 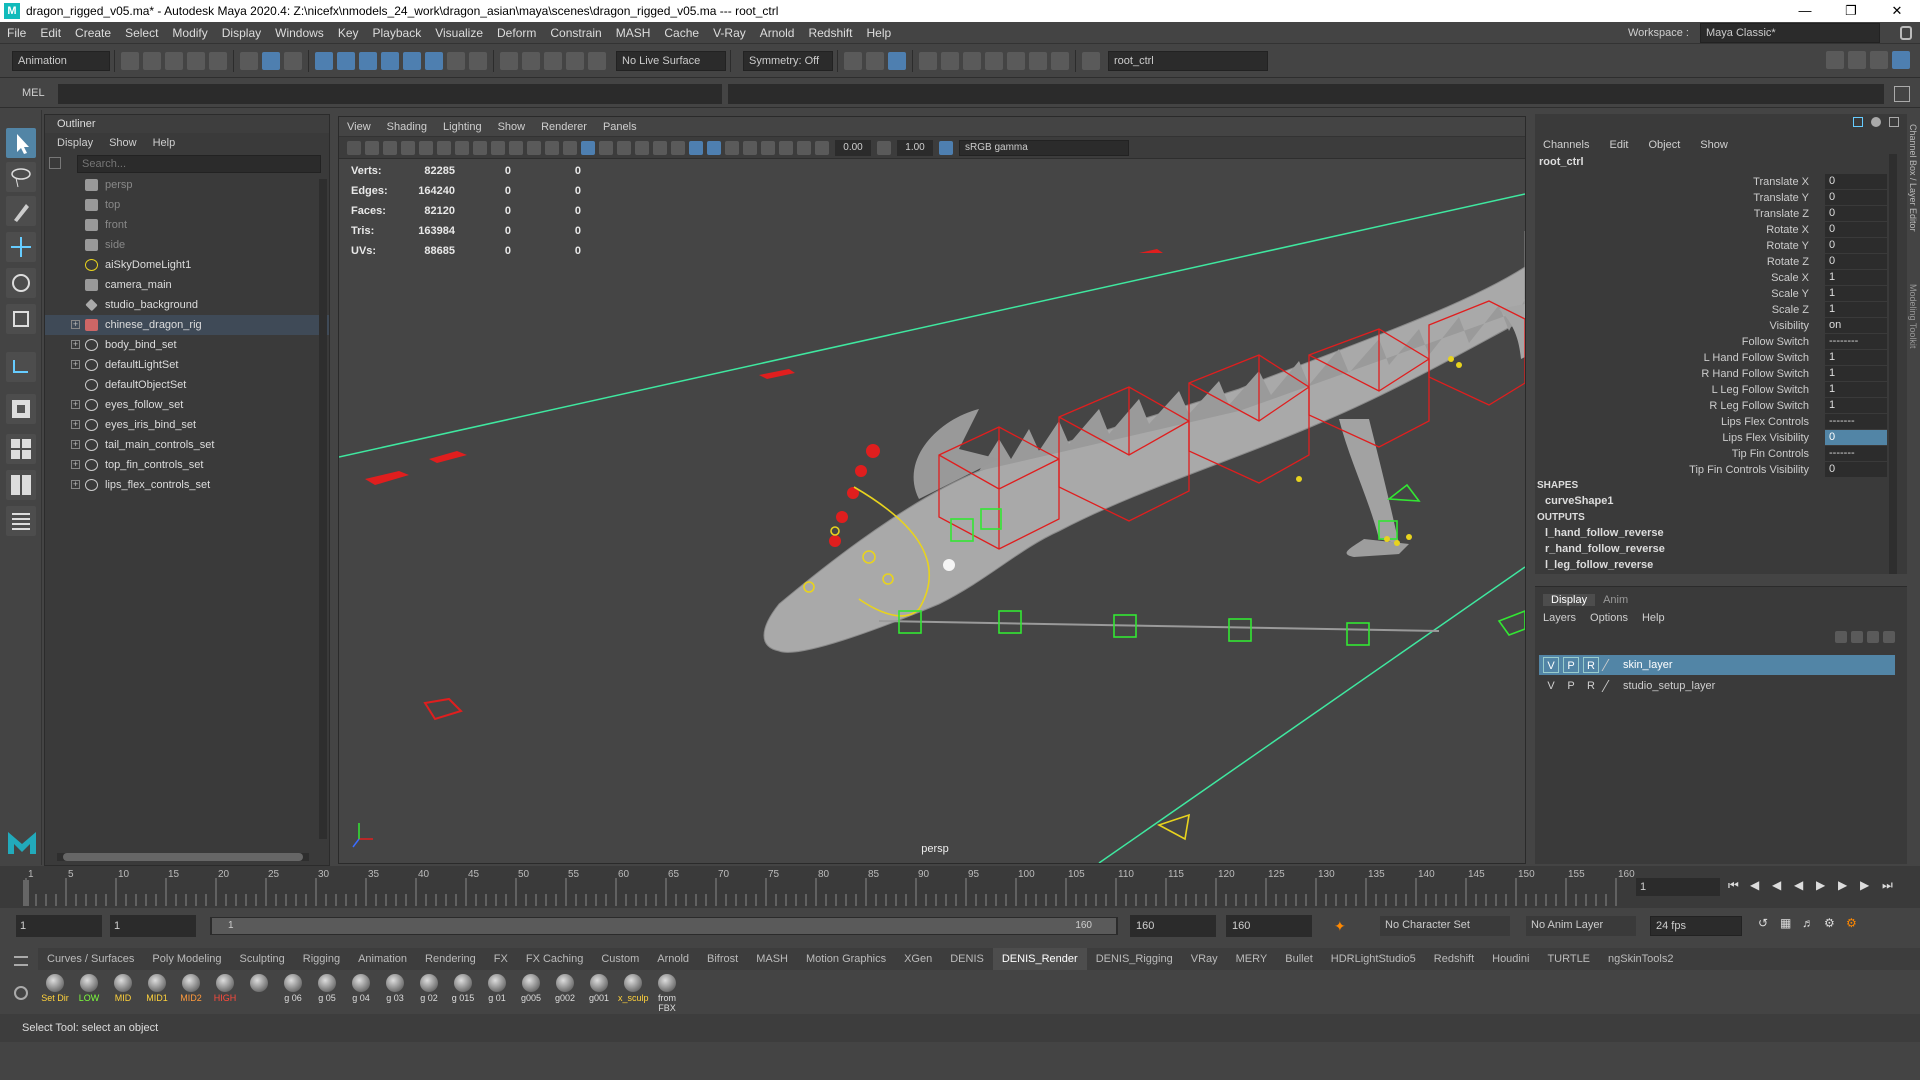 What do you see at coordinates (1714, 145) in the screenshot?
I see `channel-menu-show: Show` at bounding box center [1714, 145].